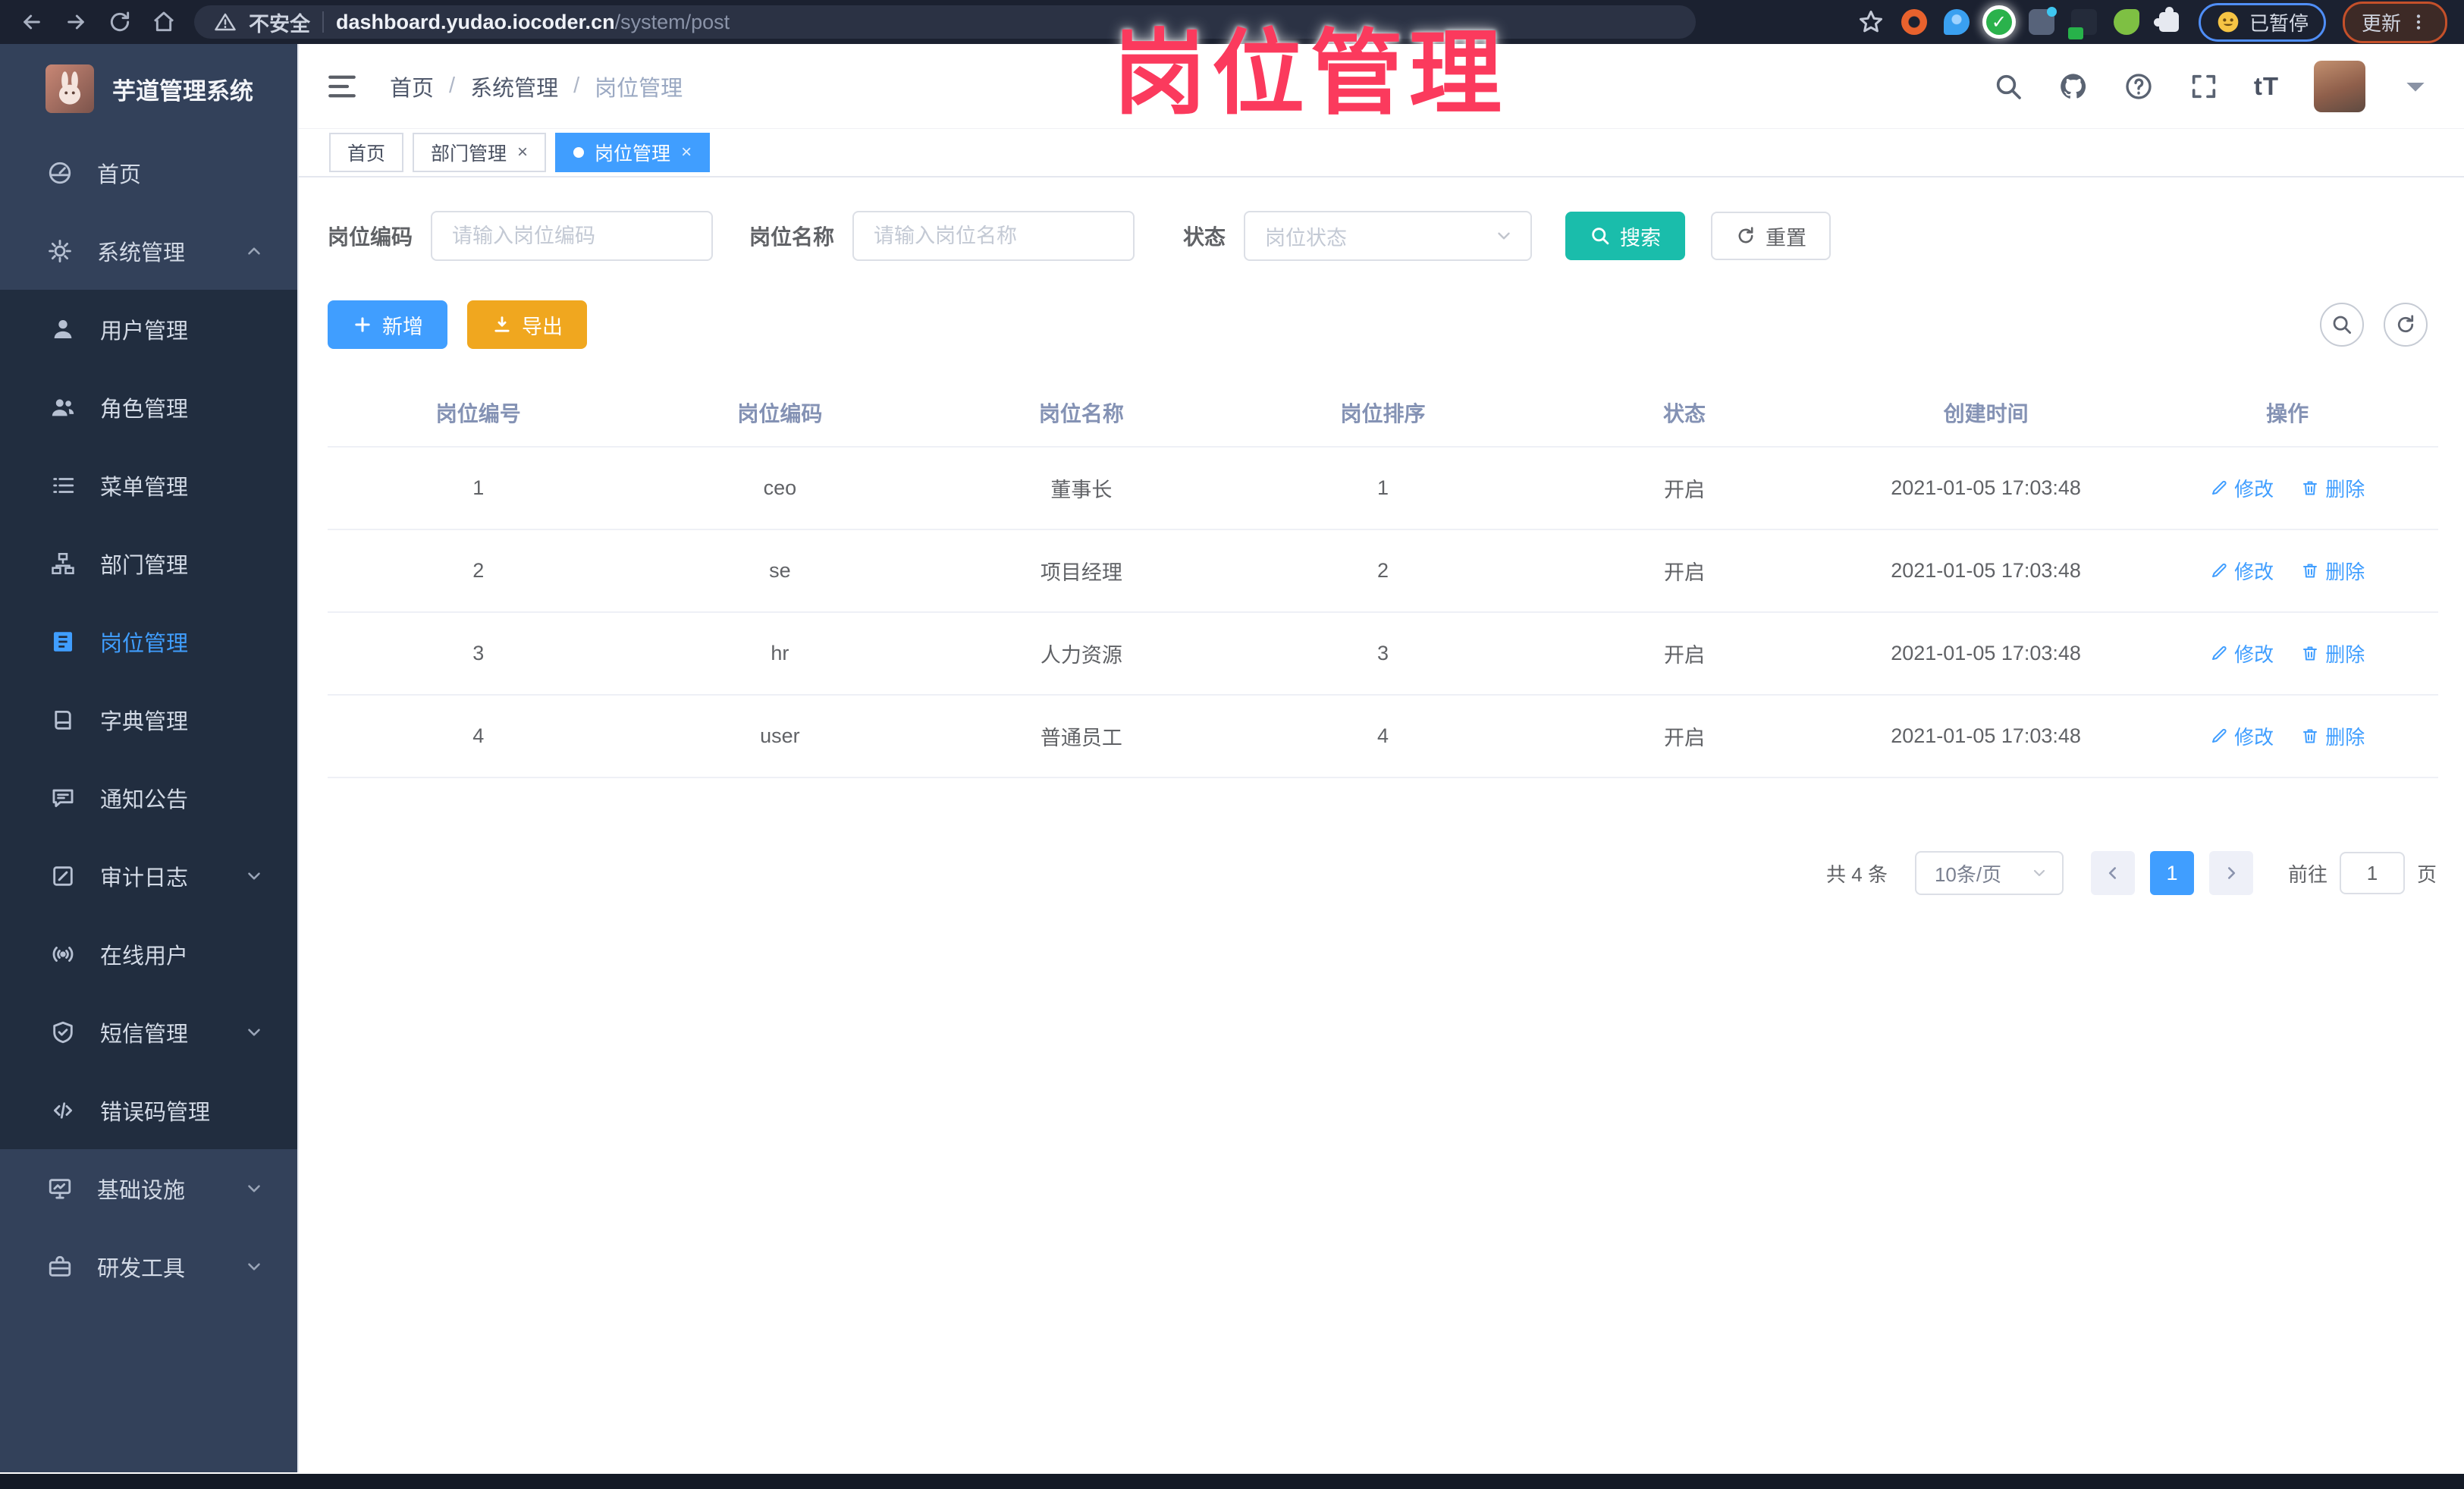 Image resolution: width=2464 pixels, height=1489 pixels. What do you see at coordinates (148, 1032) in the screenshot?
I see `sidebar-item-11: 短信管理` at bounding box center [148, 1032].